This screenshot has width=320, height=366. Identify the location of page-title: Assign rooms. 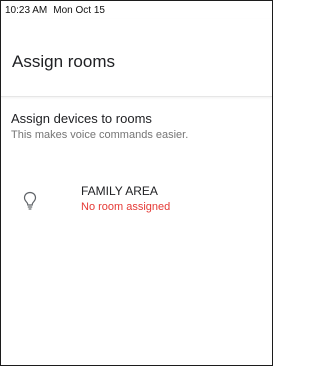
(63, 61).